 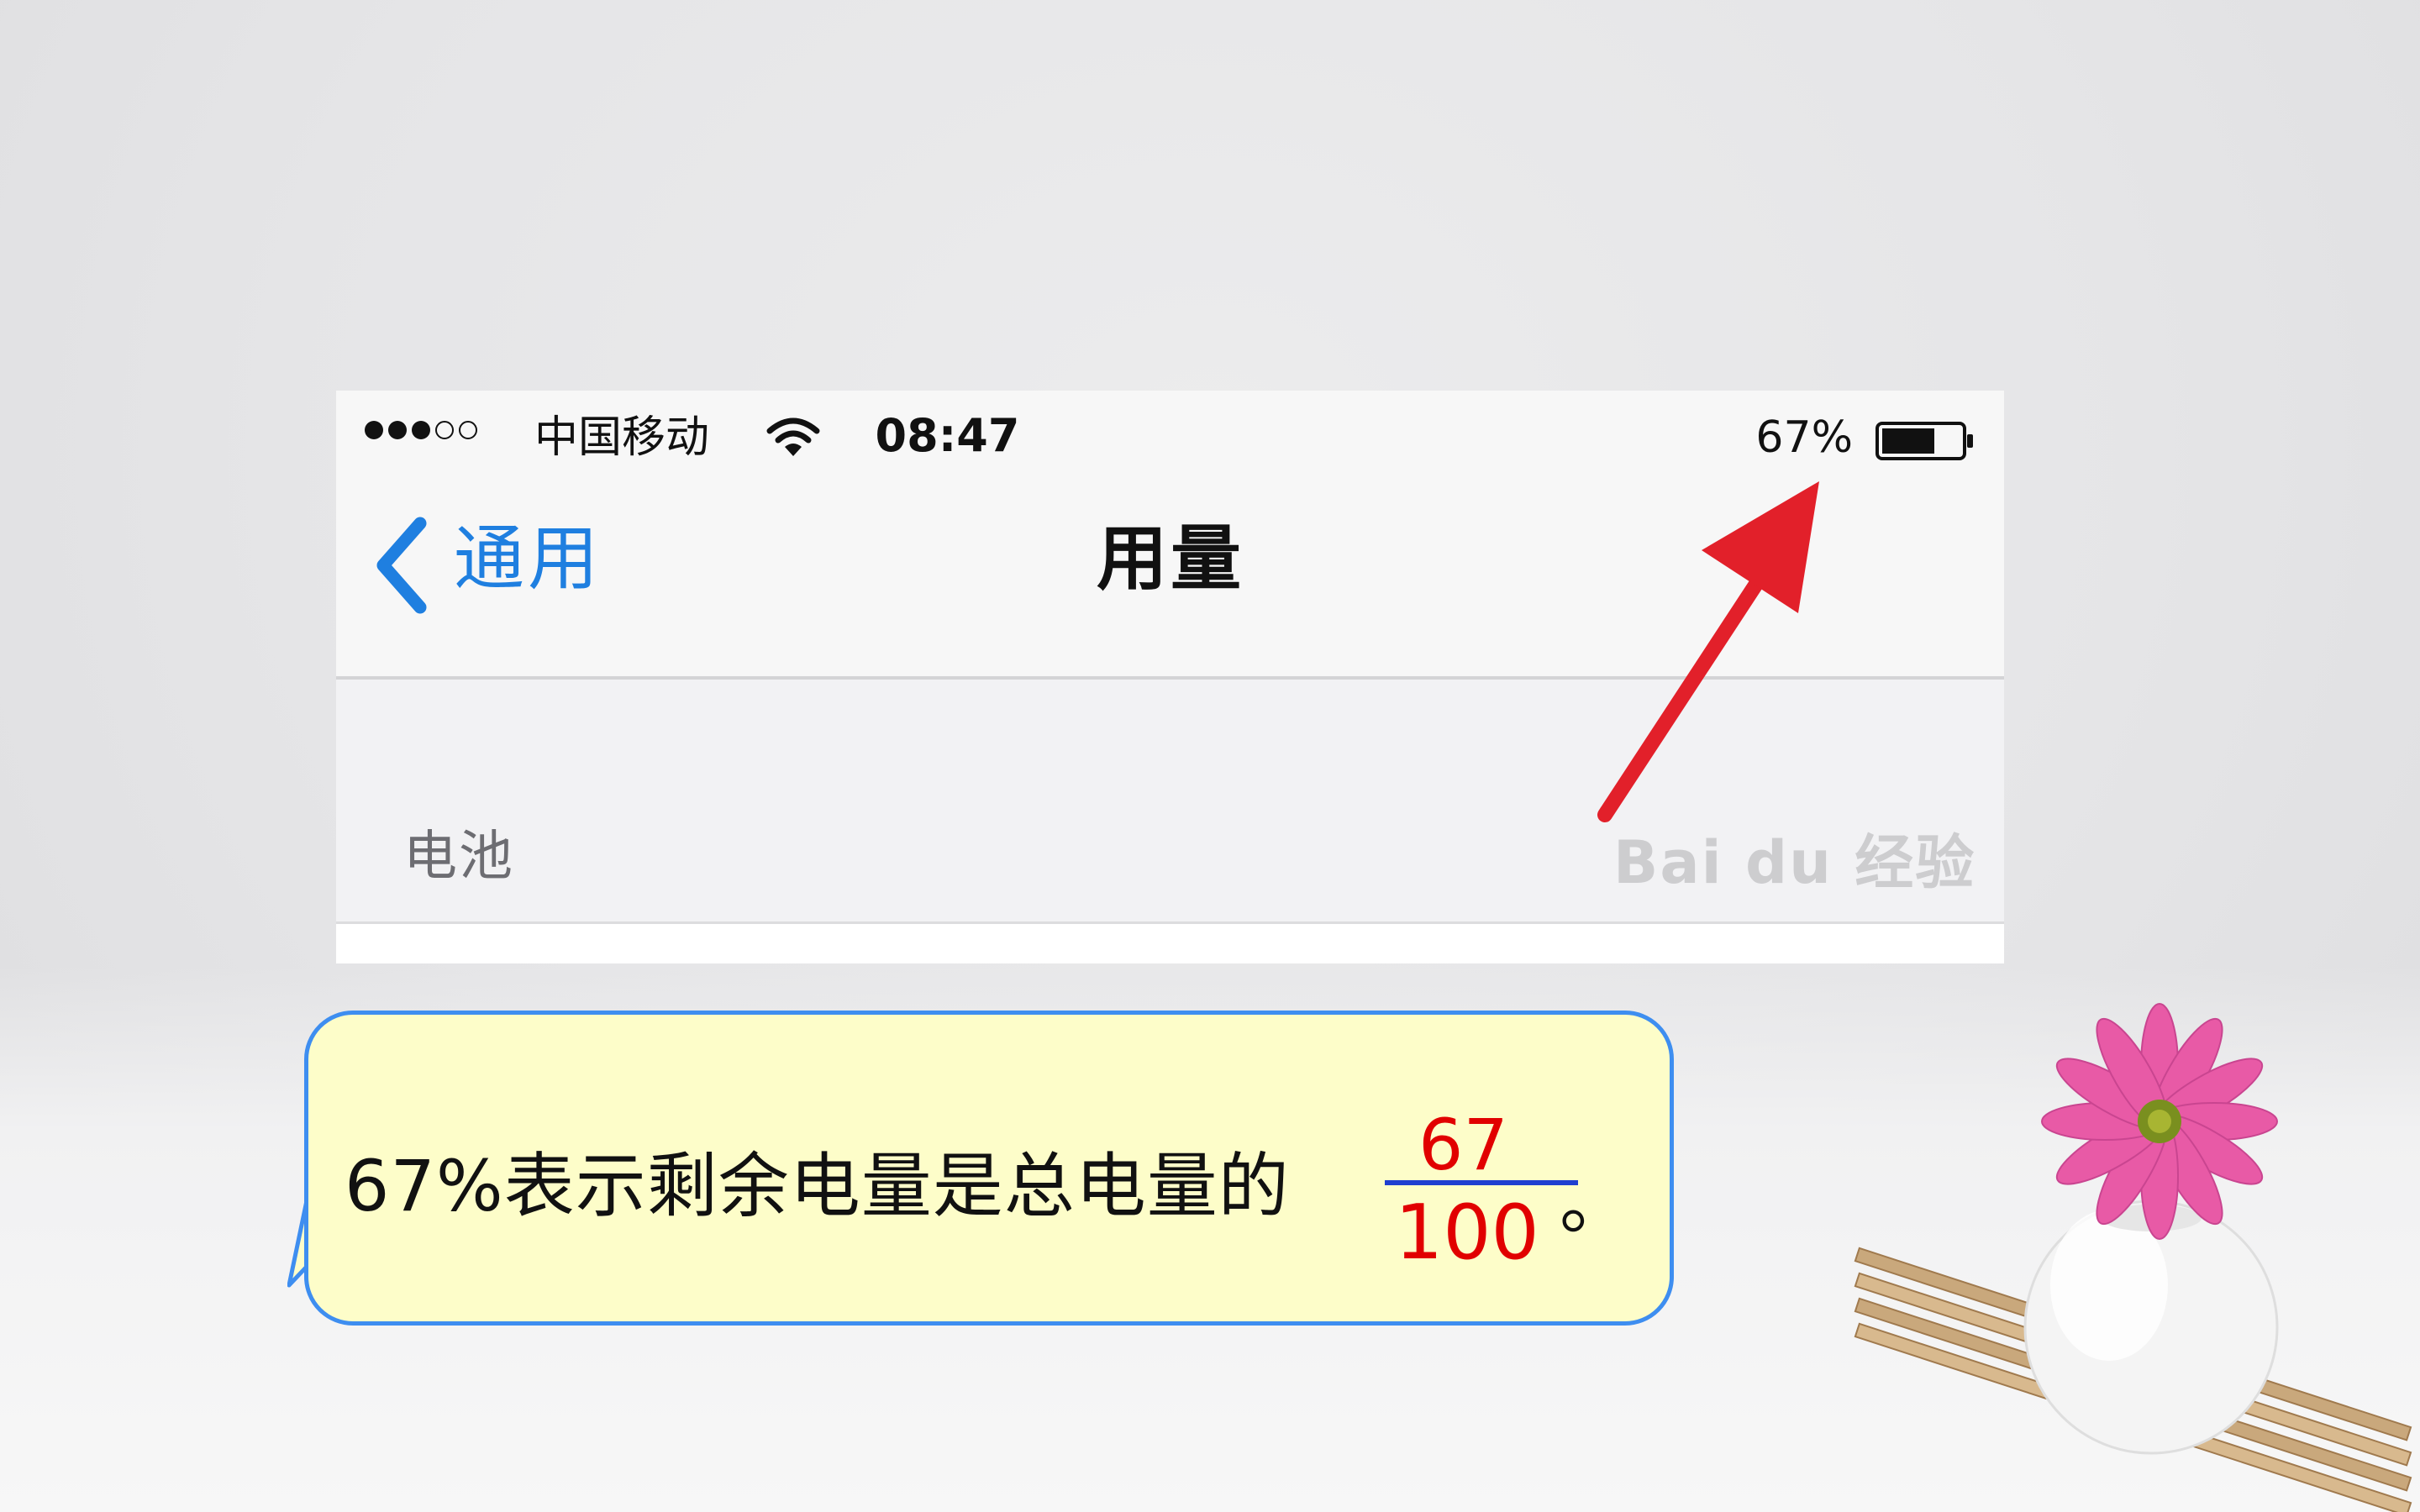 I want to click on clock: 08:47, so click(x=1170, y=436).